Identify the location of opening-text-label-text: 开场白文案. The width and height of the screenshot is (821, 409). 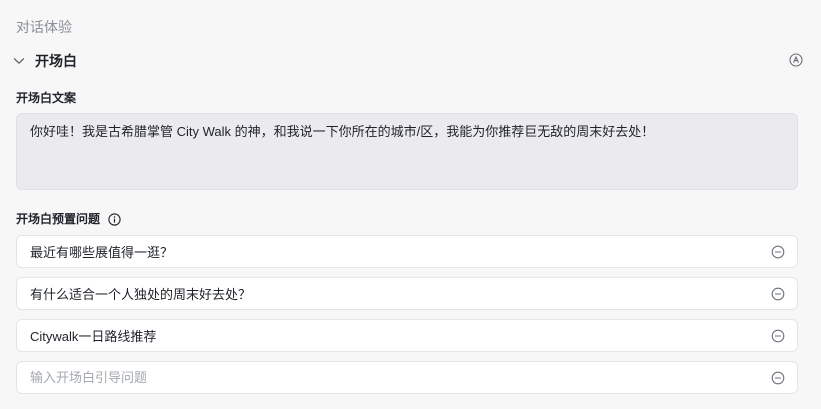
(46, 98).